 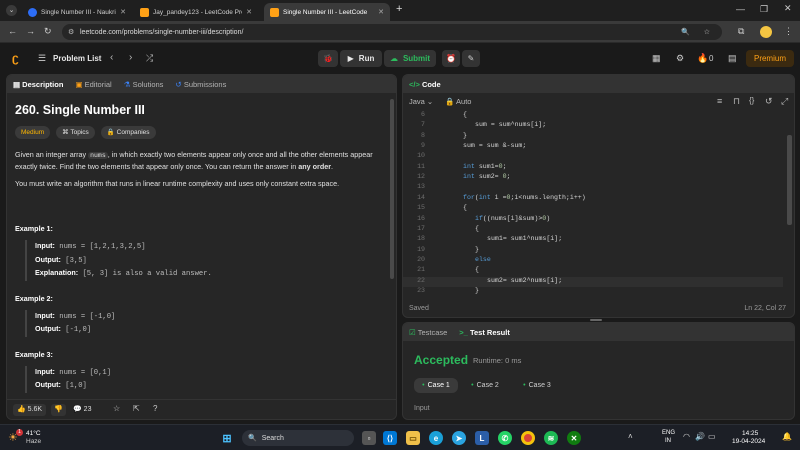 I want to click on reset-icon: ↺, so click(x=769, y=101).